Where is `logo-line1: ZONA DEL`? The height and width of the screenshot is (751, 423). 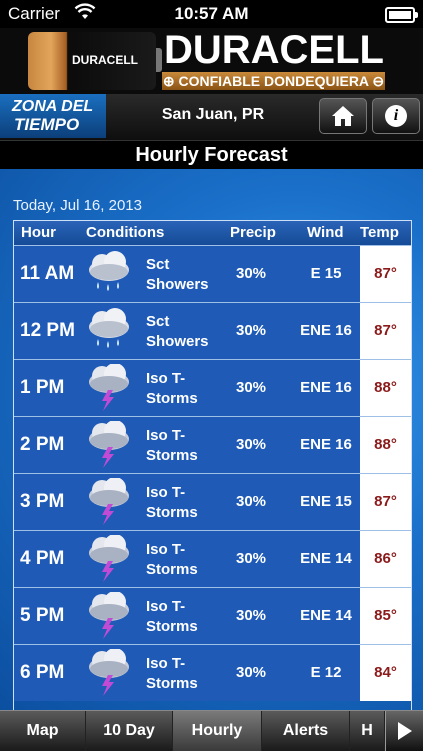 logo-line1: ZONA DEL is located at coordinates (53, 106).